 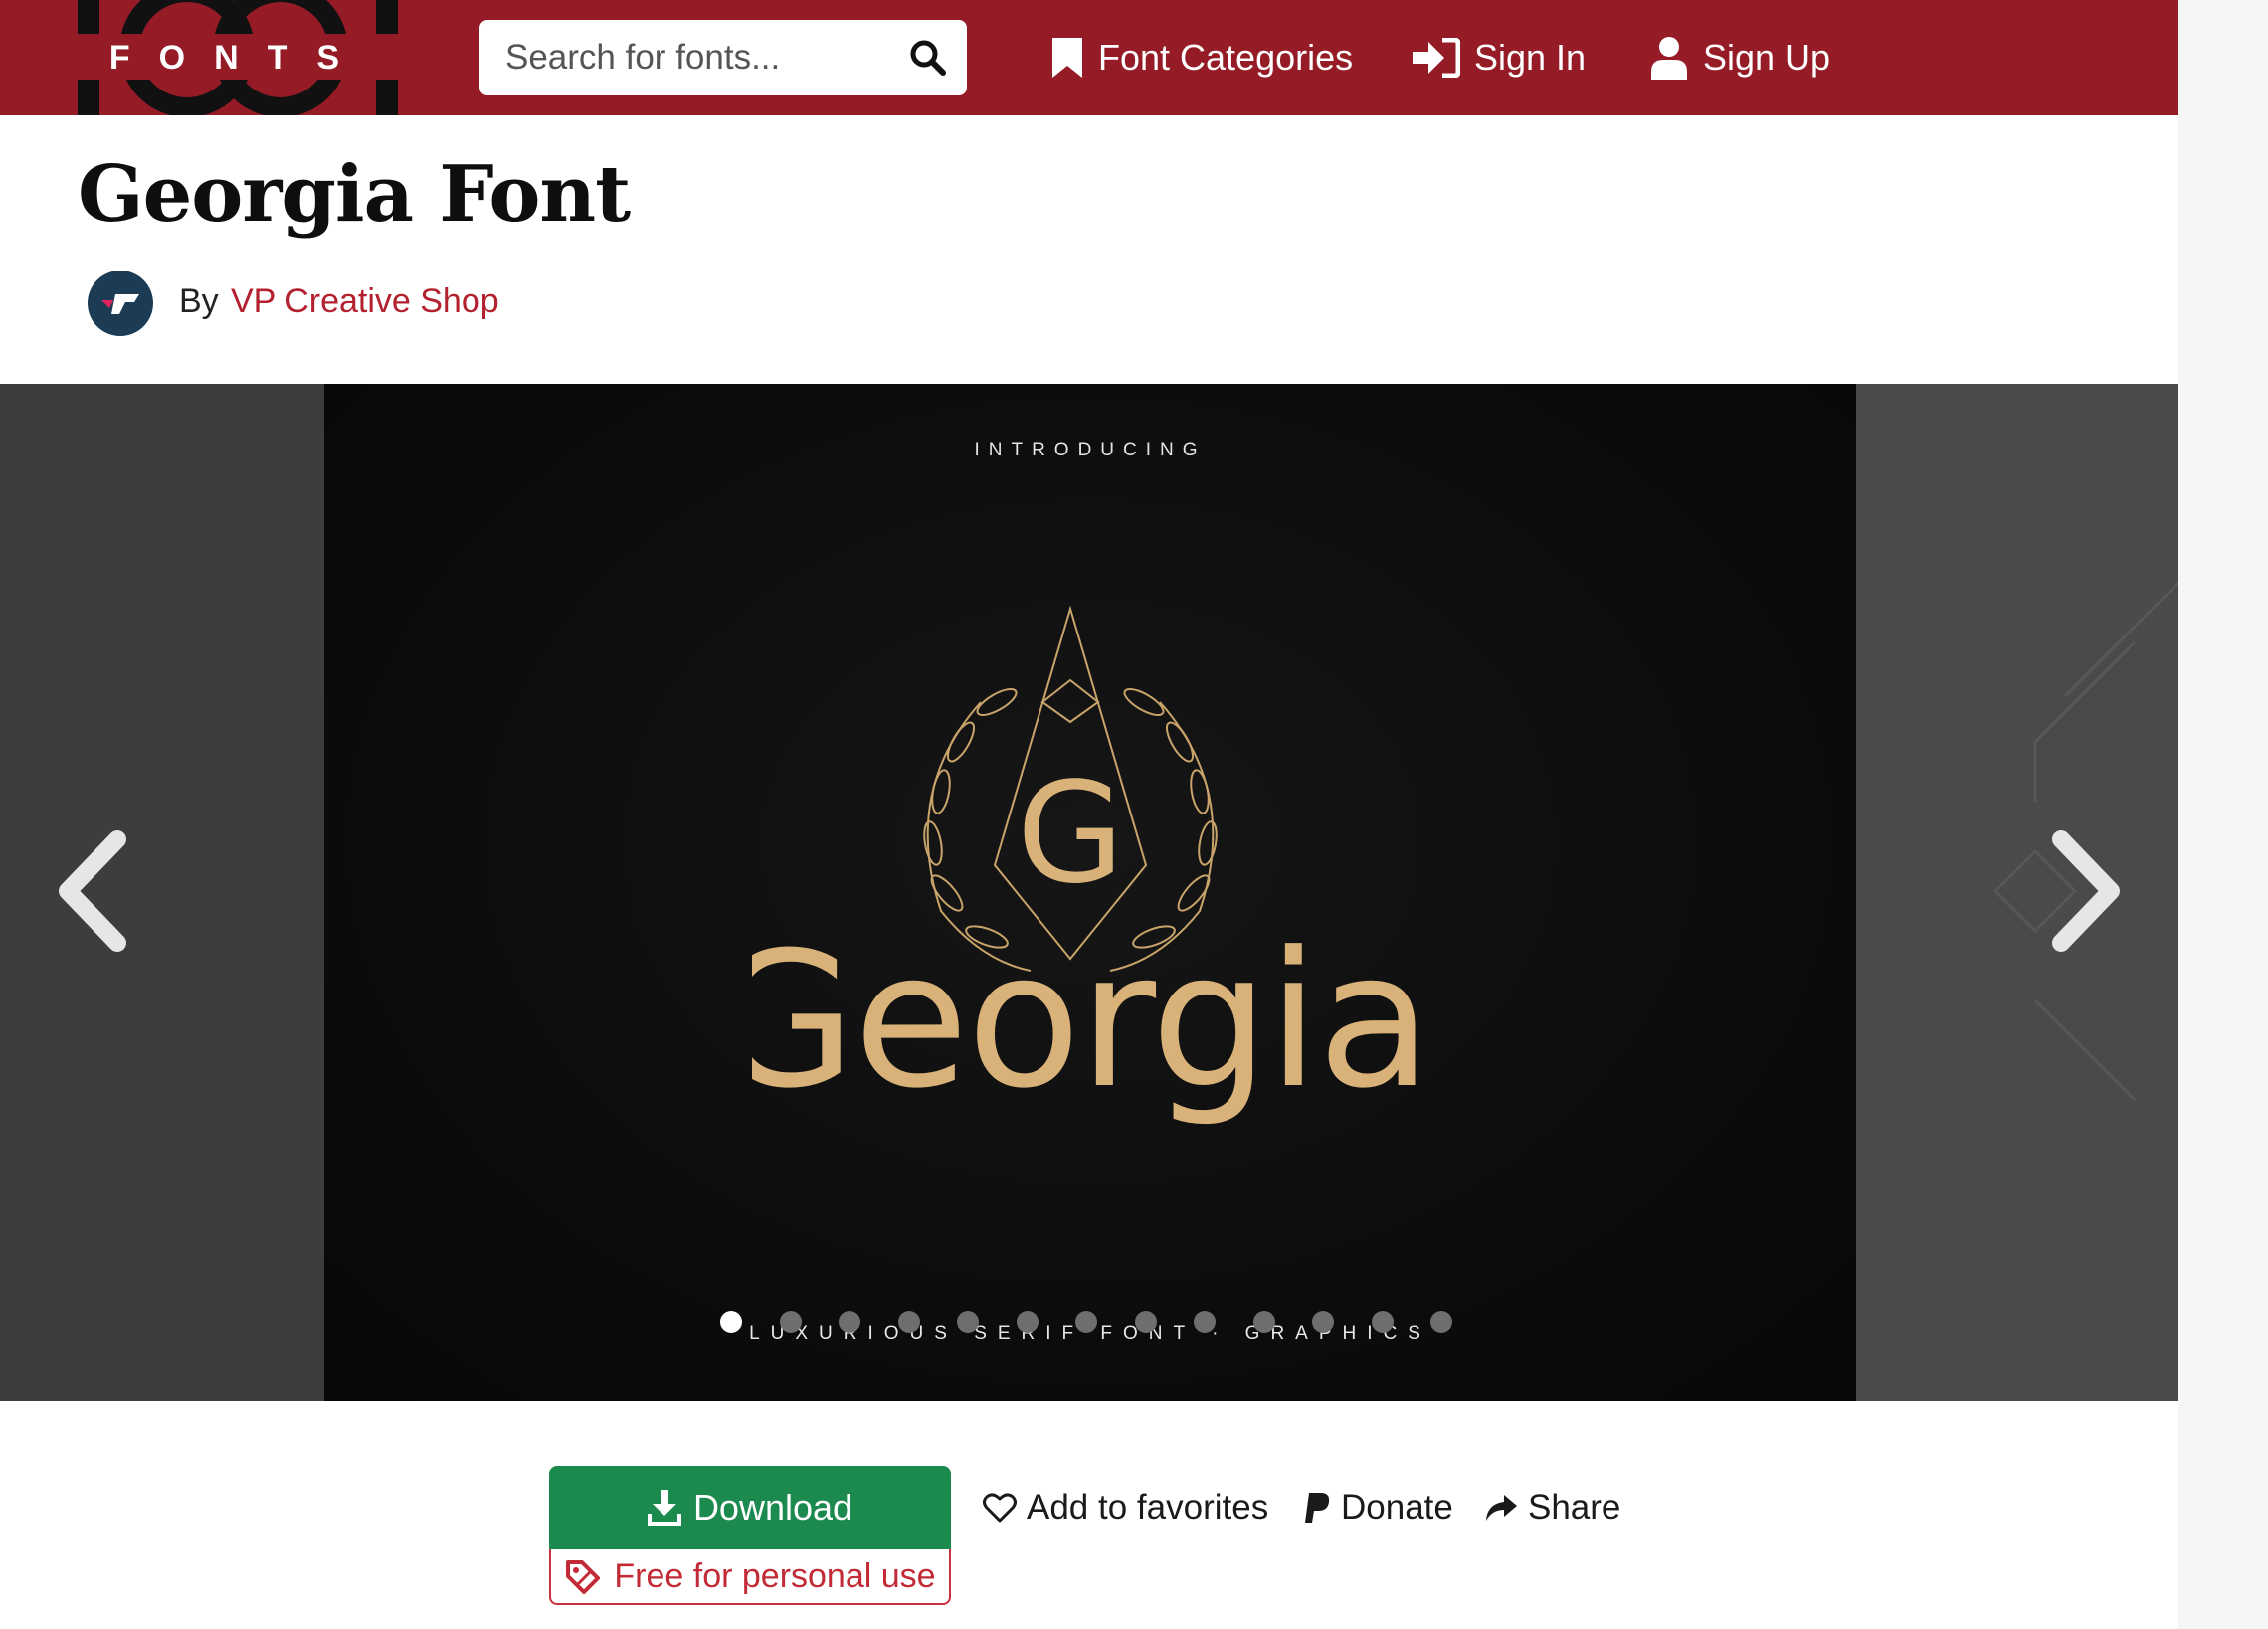 I want to click on price-tag-icon, so click(x=583, y=1577).